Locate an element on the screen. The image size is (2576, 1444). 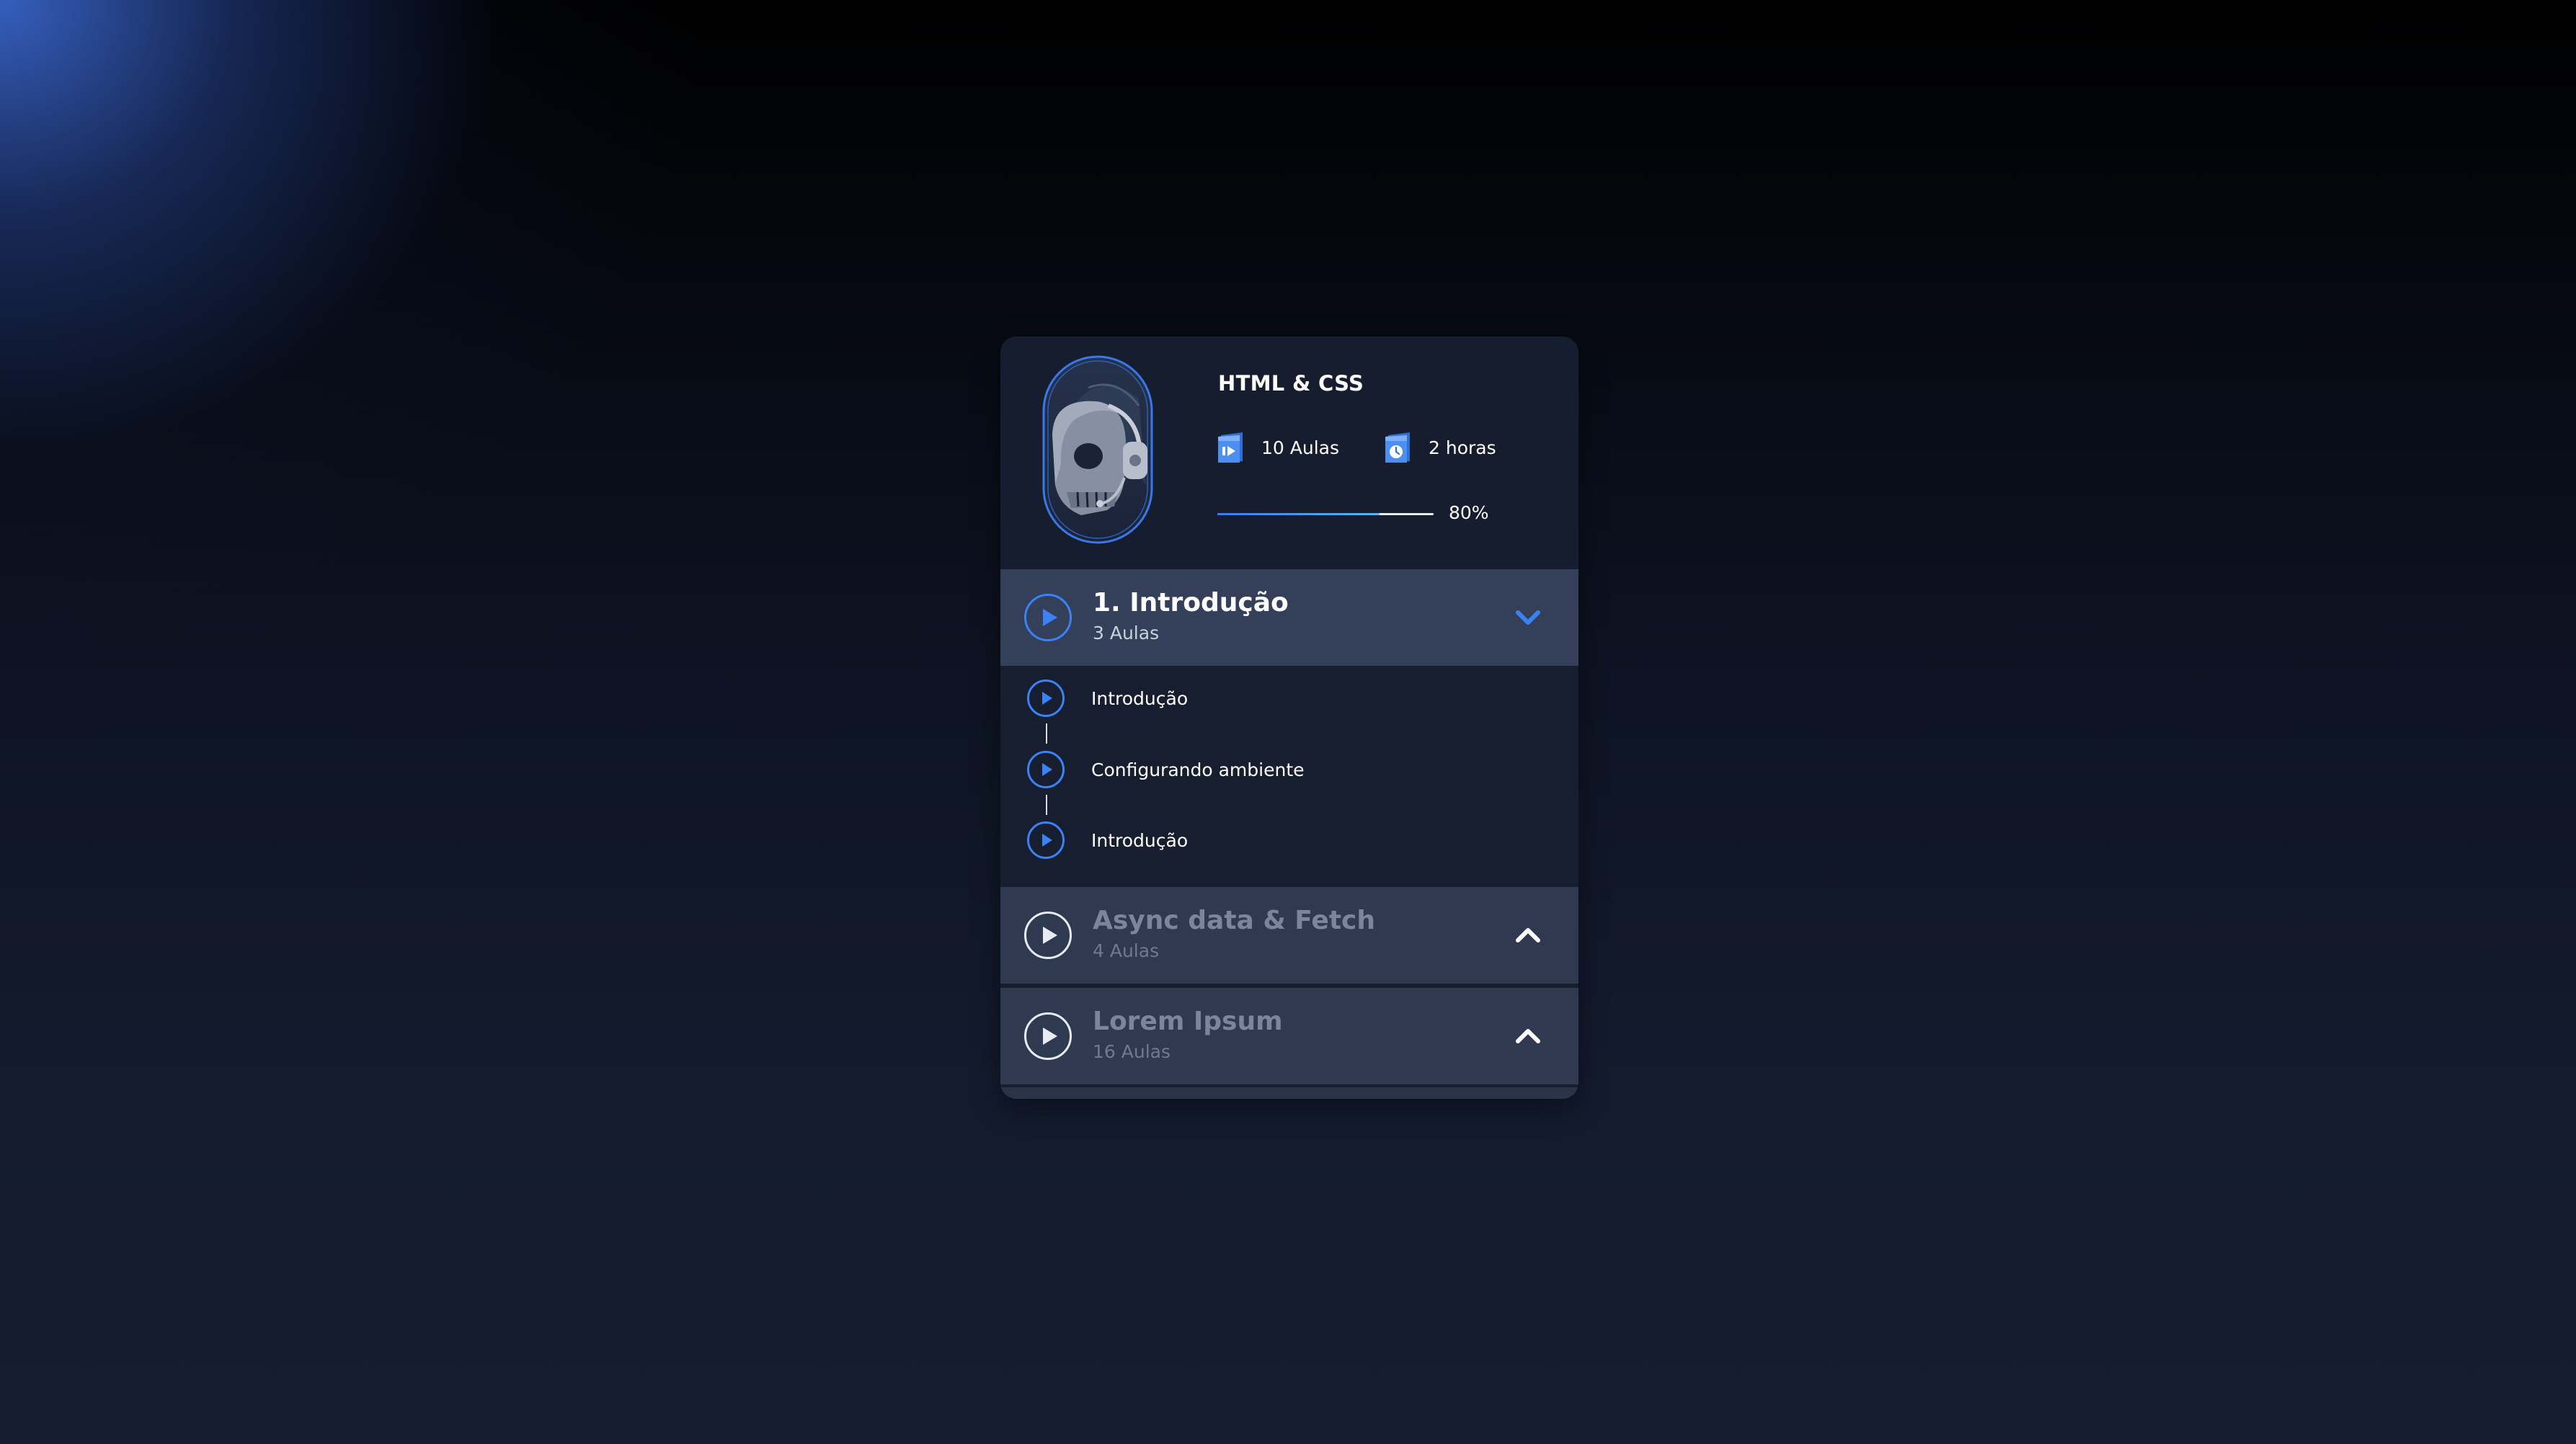
chevron-down-icon is located at coordinates (1528, 618).